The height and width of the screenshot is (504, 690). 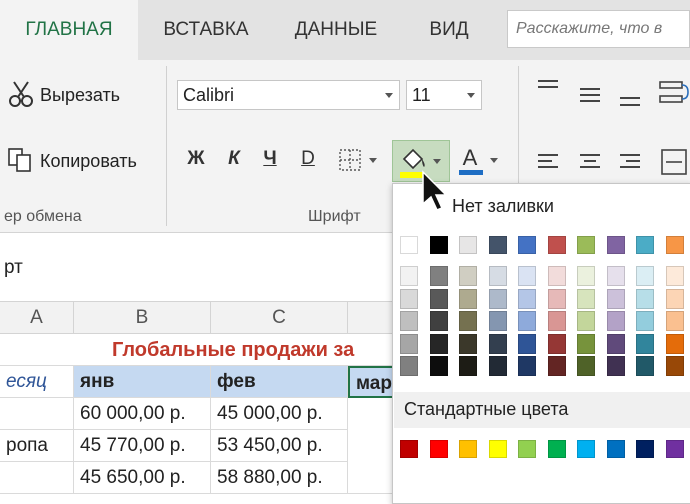 I want to click on font-name-select: Calibri, so click(x=288, y=95).